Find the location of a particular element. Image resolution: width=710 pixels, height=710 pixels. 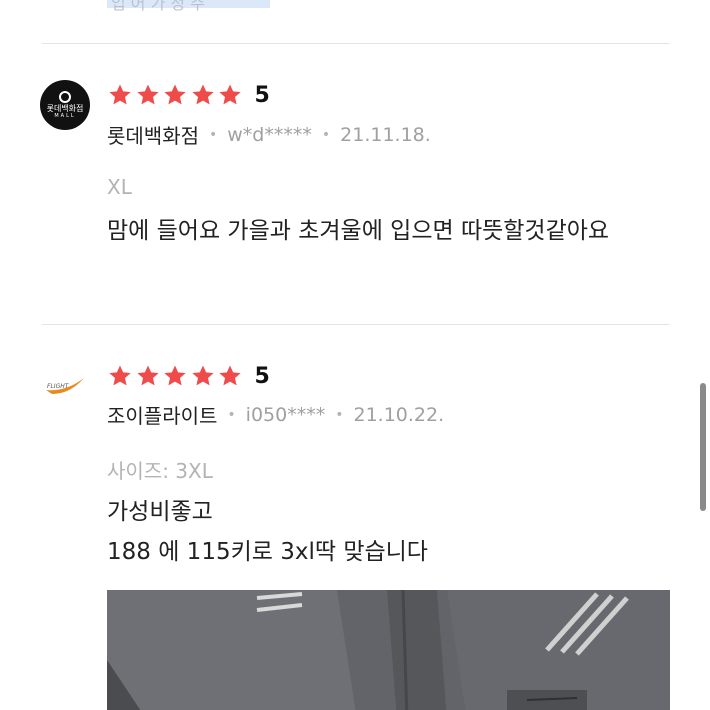

previous-review-highlight: 입 어 가 정 주 is located at coordinates (188, 6).